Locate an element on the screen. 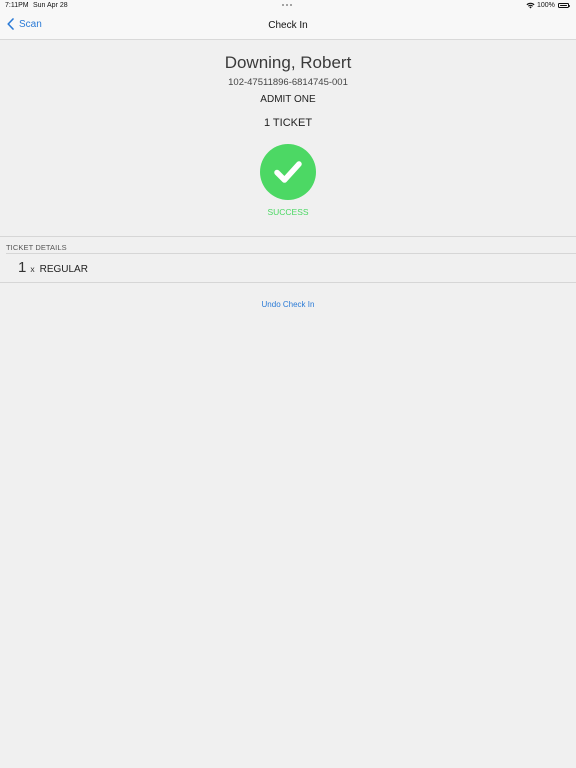  page-title: Check In is located at coordinates (288, 25).